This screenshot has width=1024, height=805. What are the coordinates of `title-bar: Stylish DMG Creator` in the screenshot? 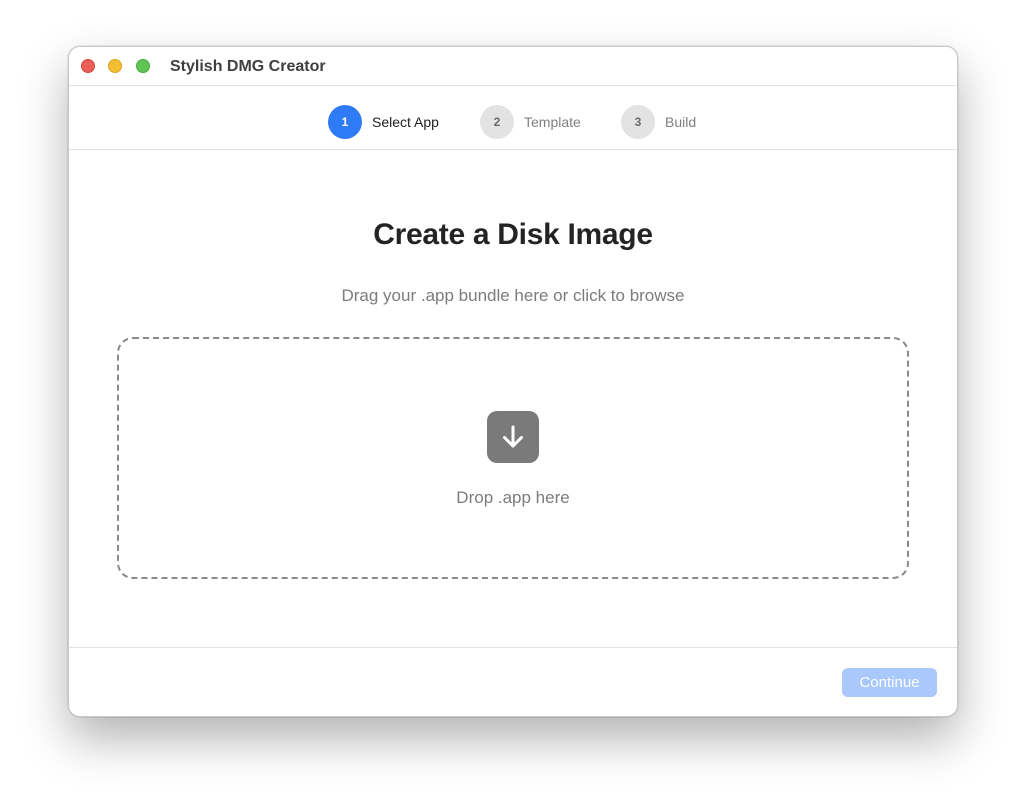 It's located at (513, 66).